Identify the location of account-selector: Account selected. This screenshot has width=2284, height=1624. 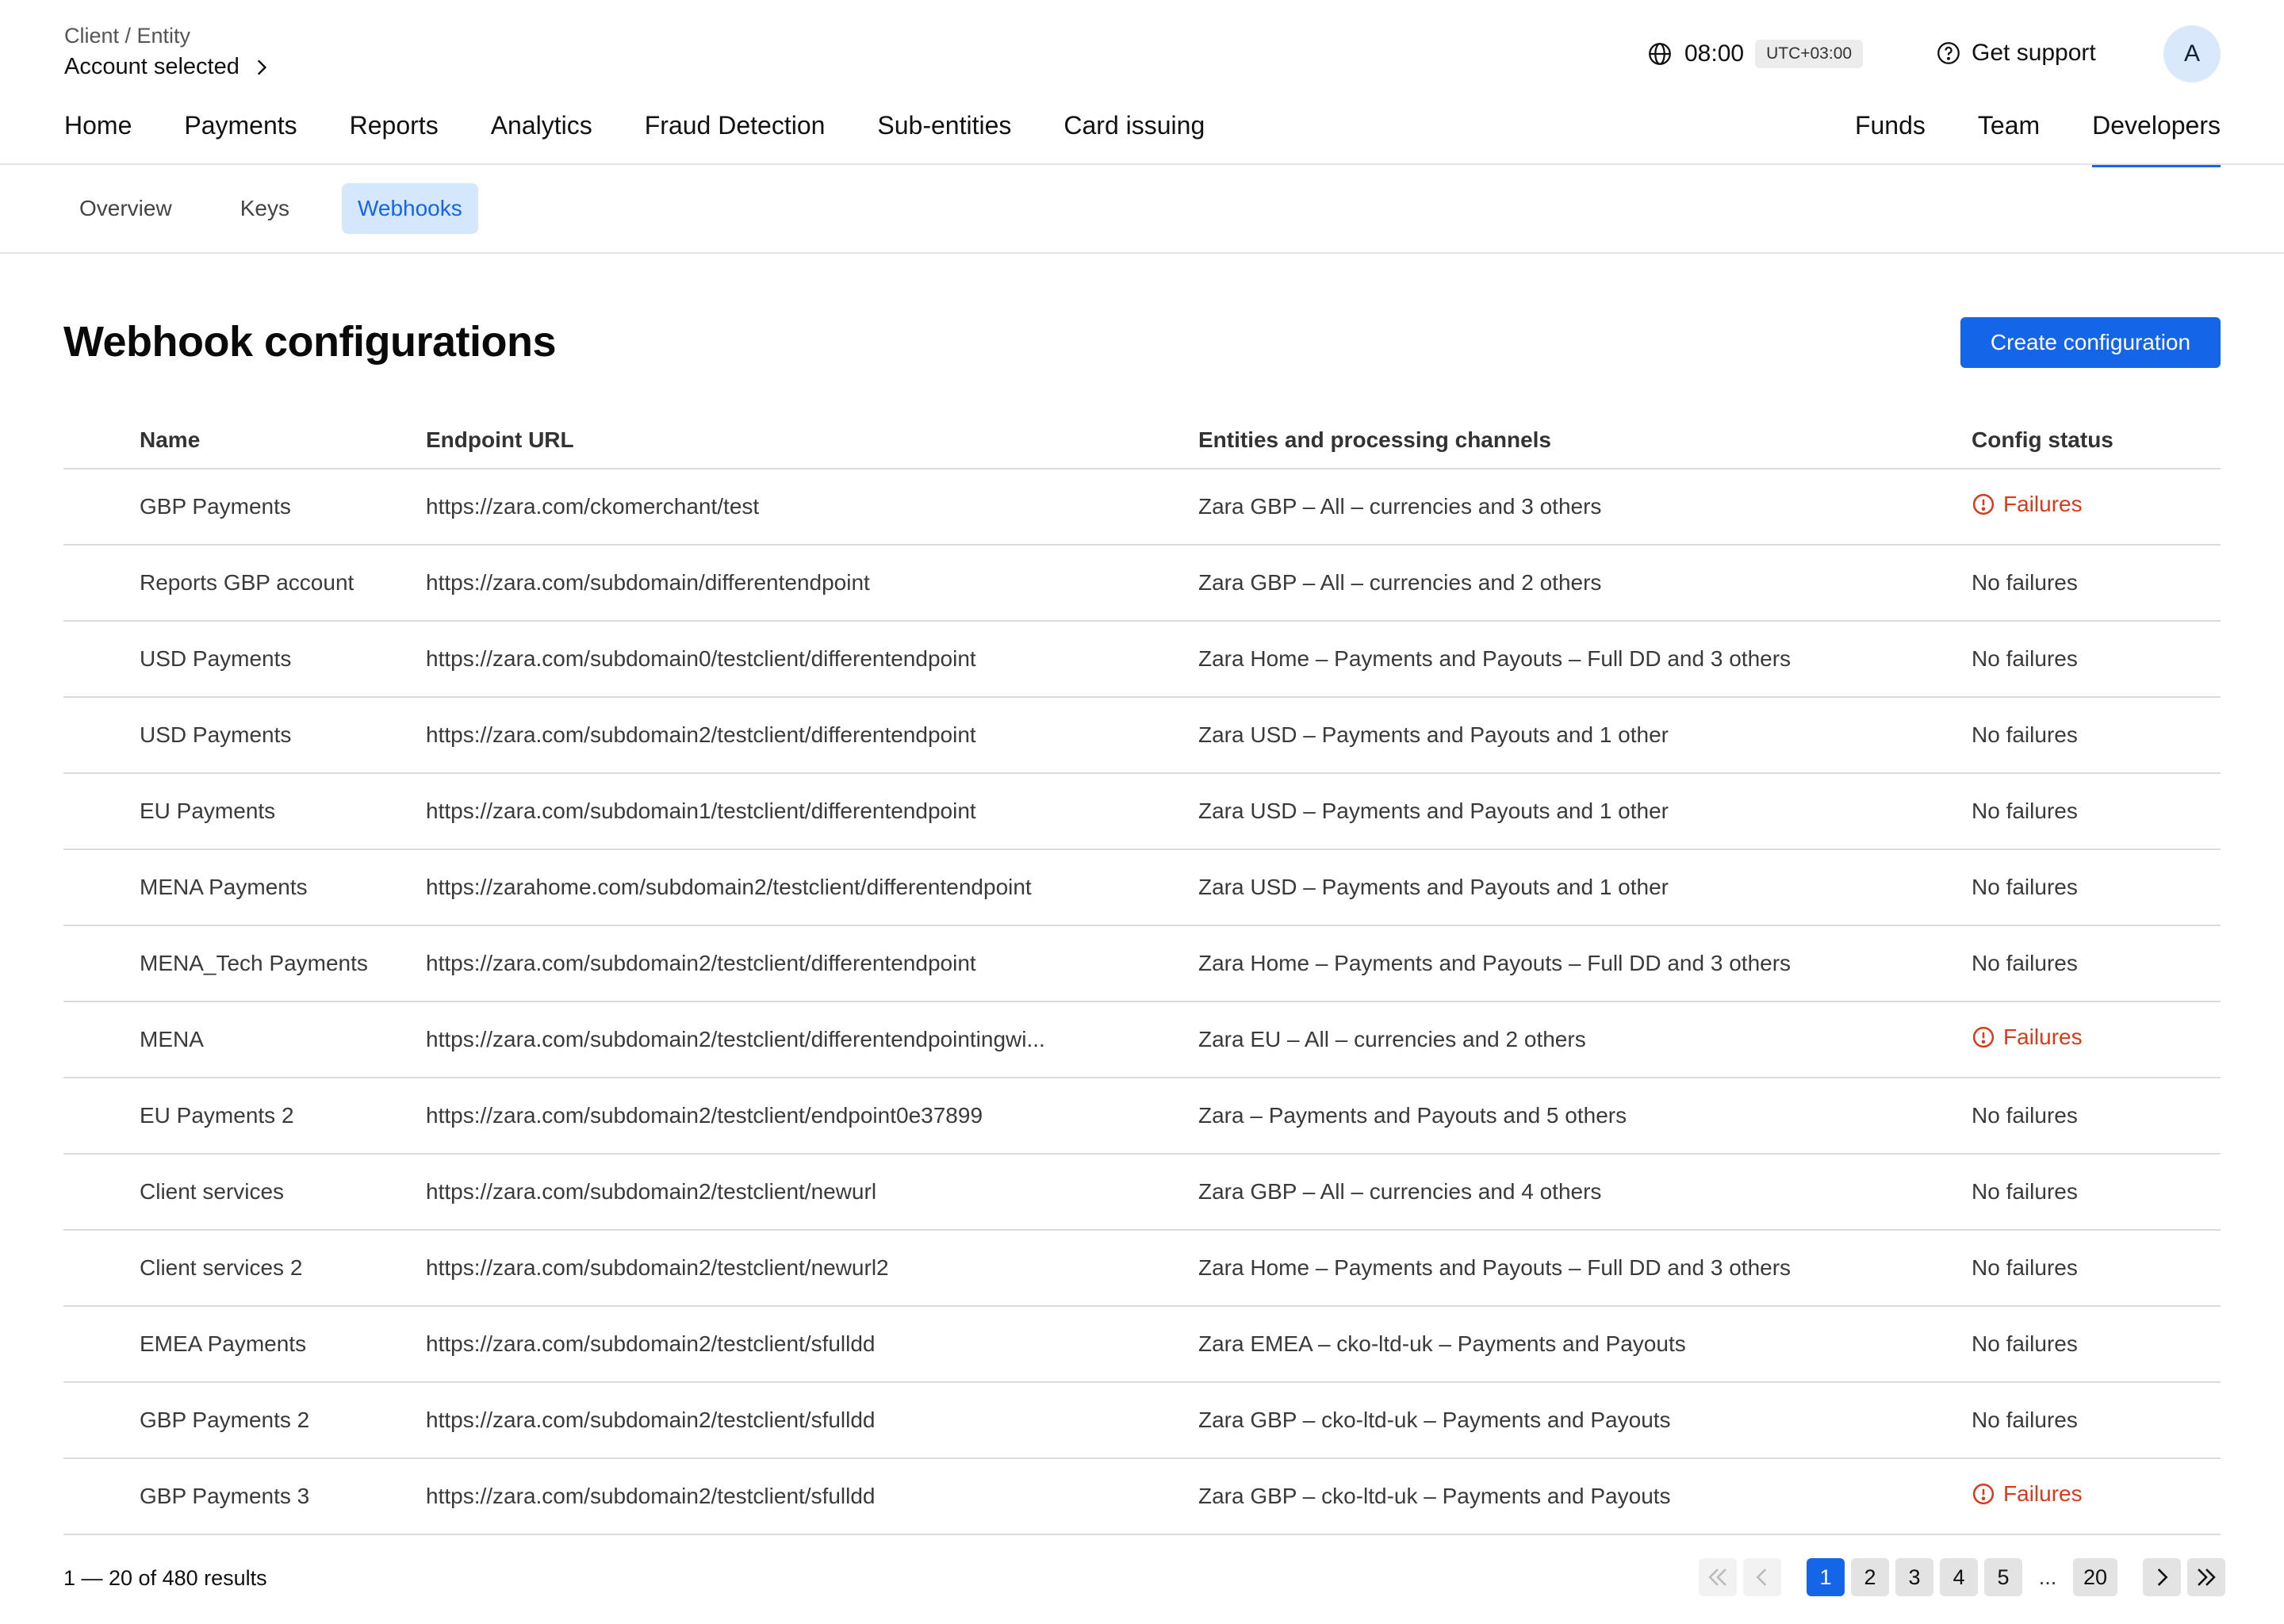
(167, 67).